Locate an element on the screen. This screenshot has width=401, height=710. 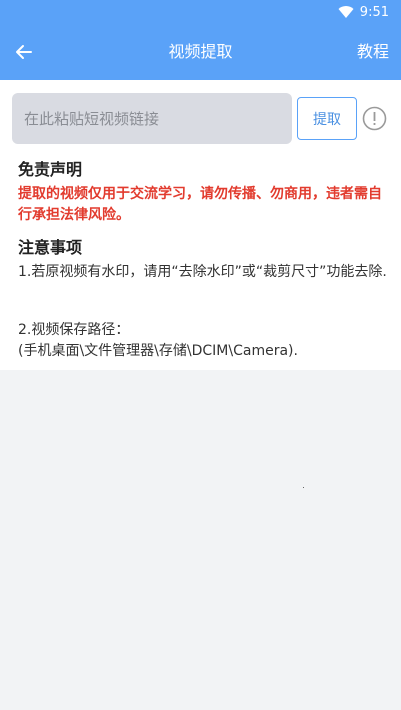
disclaimer-heading: 免责声明 is located at coordinates (50, 169).